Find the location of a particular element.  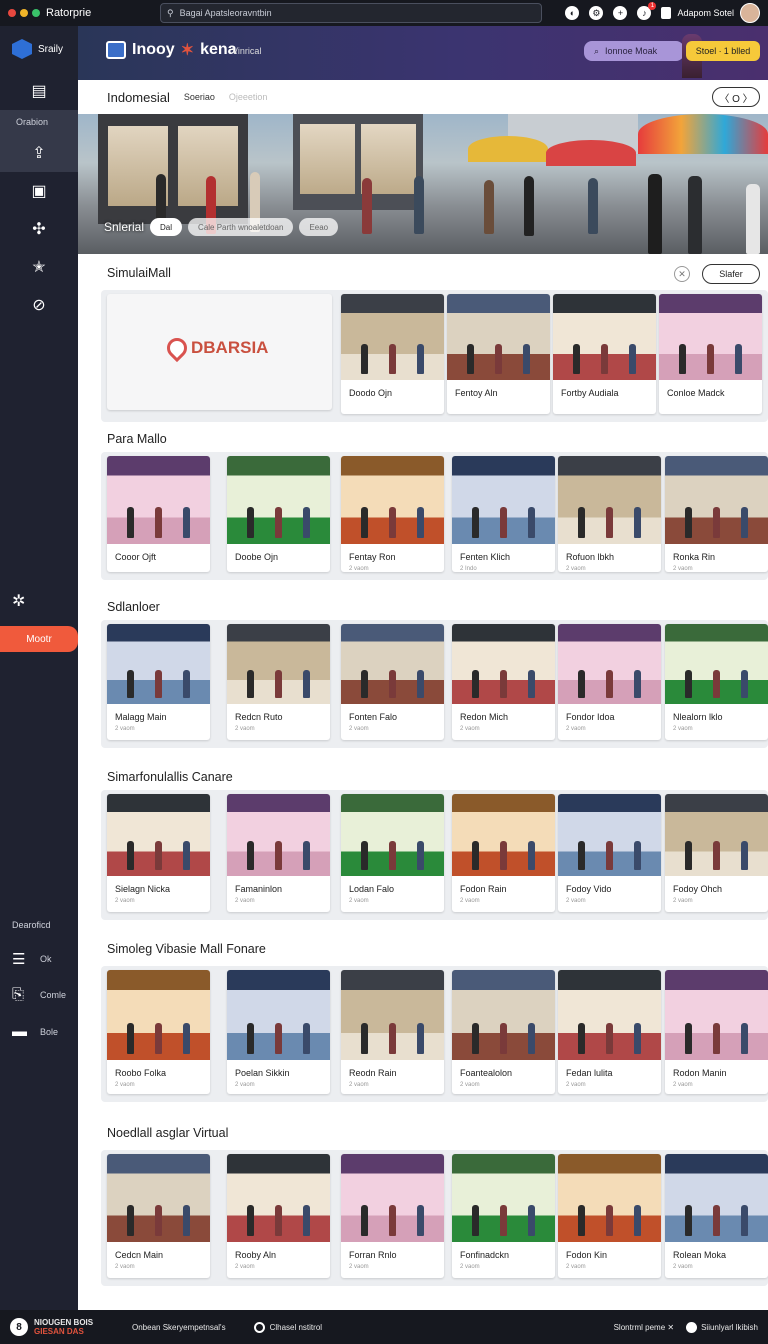

compass-icon: ⊘ is located at coordinates (39, 305).